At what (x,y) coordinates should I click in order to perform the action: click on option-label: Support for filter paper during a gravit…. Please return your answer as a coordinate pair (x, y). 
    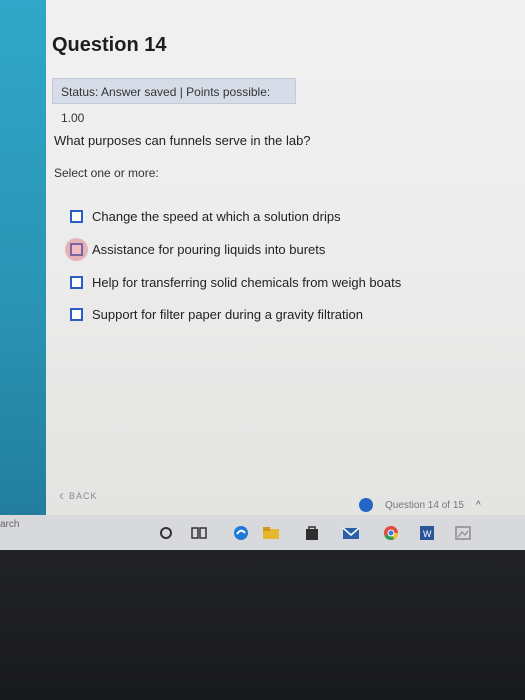
    Looking at the image, I should click on (227, 314).